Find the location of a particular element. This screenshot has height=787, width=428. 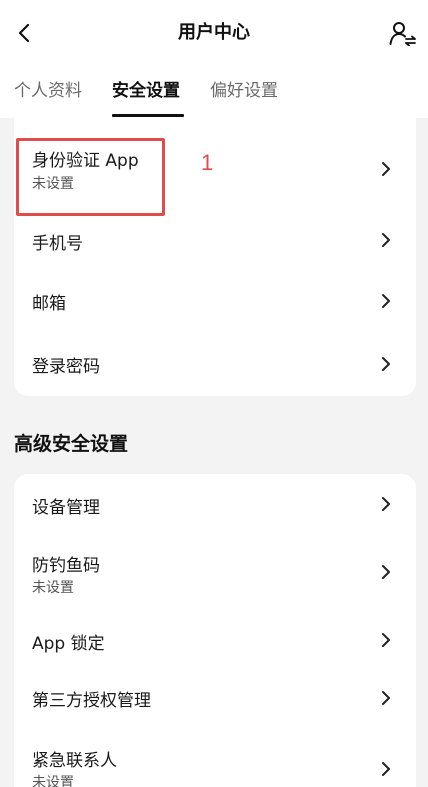

user-switch-button is located at coordinates (403, 33).